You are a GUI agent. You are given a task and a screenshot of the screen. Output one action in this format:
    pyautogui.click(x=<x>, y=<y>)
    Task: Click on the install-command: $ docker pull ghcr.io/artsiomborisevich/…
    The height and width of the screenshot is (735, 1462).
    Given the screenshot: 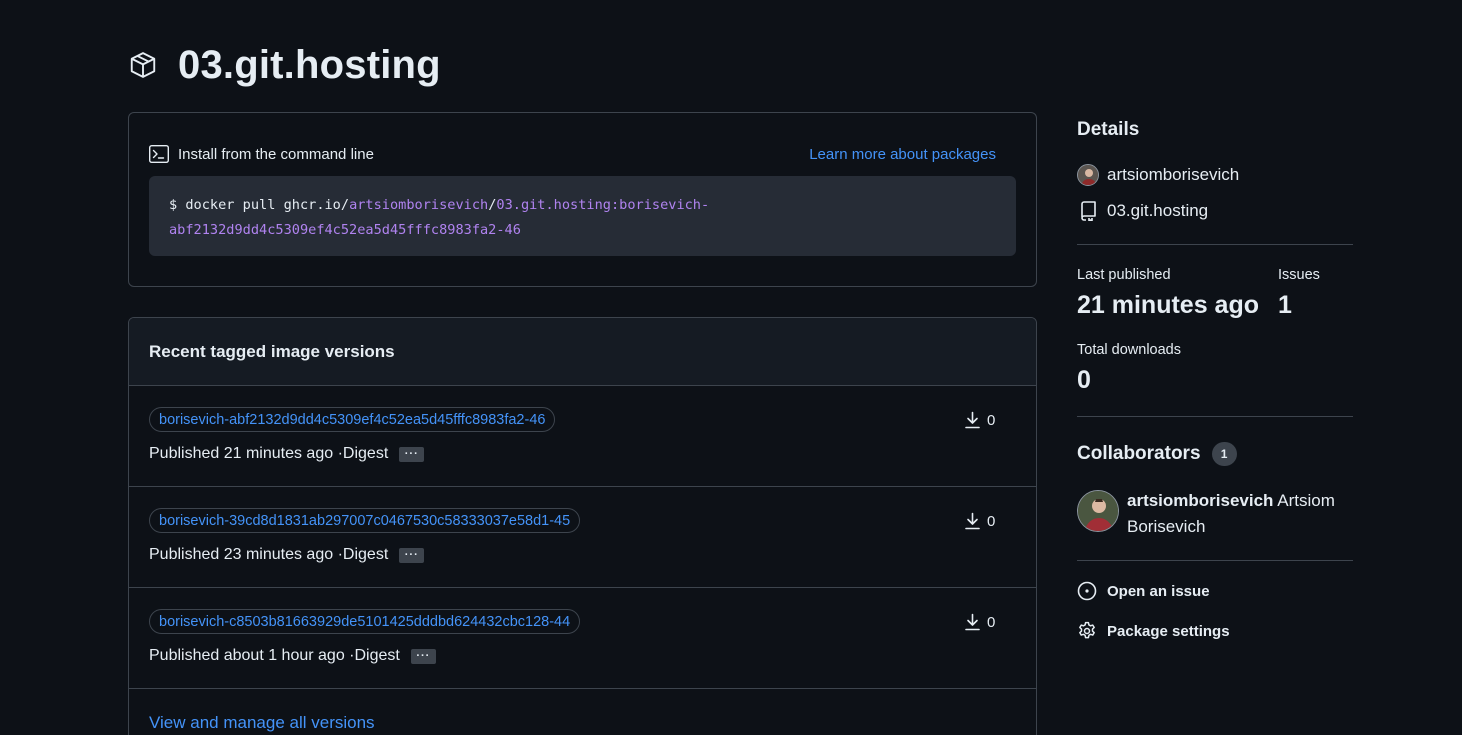 What is the action you would take?
    pyautogui.click(x=582, y=216)
    